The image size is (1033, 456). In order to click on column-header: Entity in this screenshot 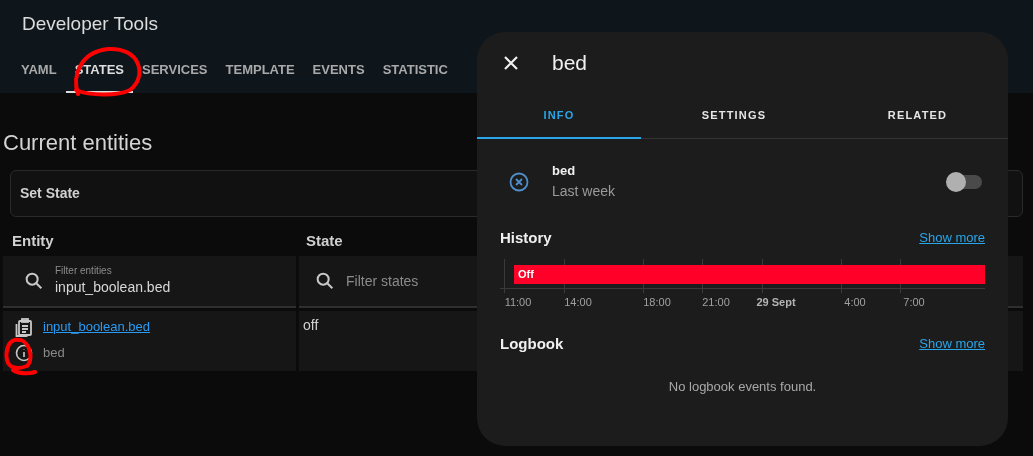, I will do `click(33, 240)`.